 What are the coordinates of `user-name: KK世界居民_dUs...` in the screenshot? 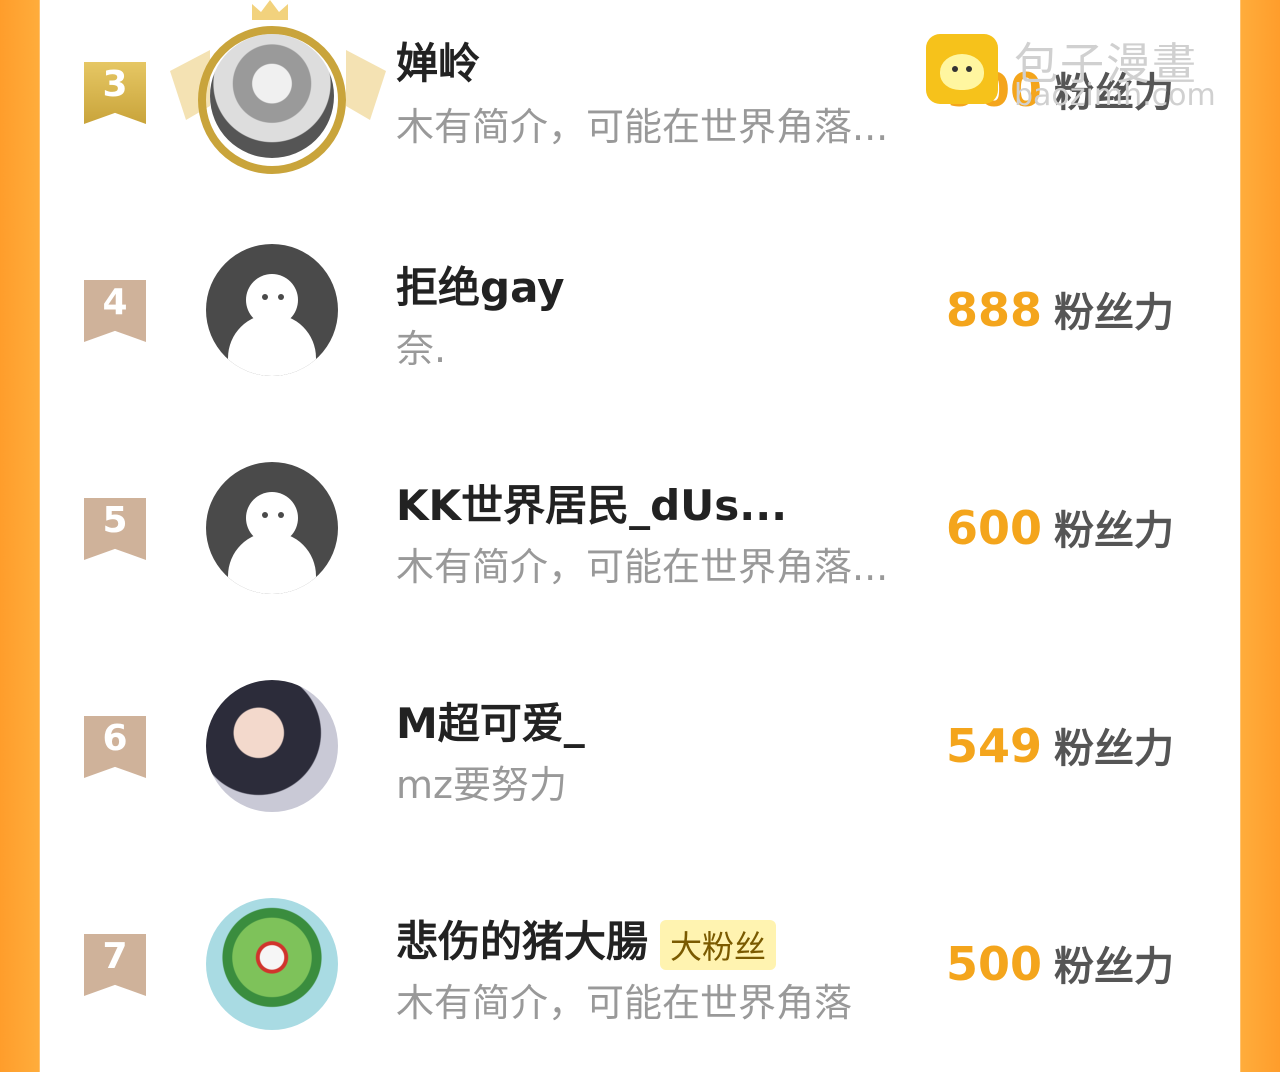 It's located at (591, 502).